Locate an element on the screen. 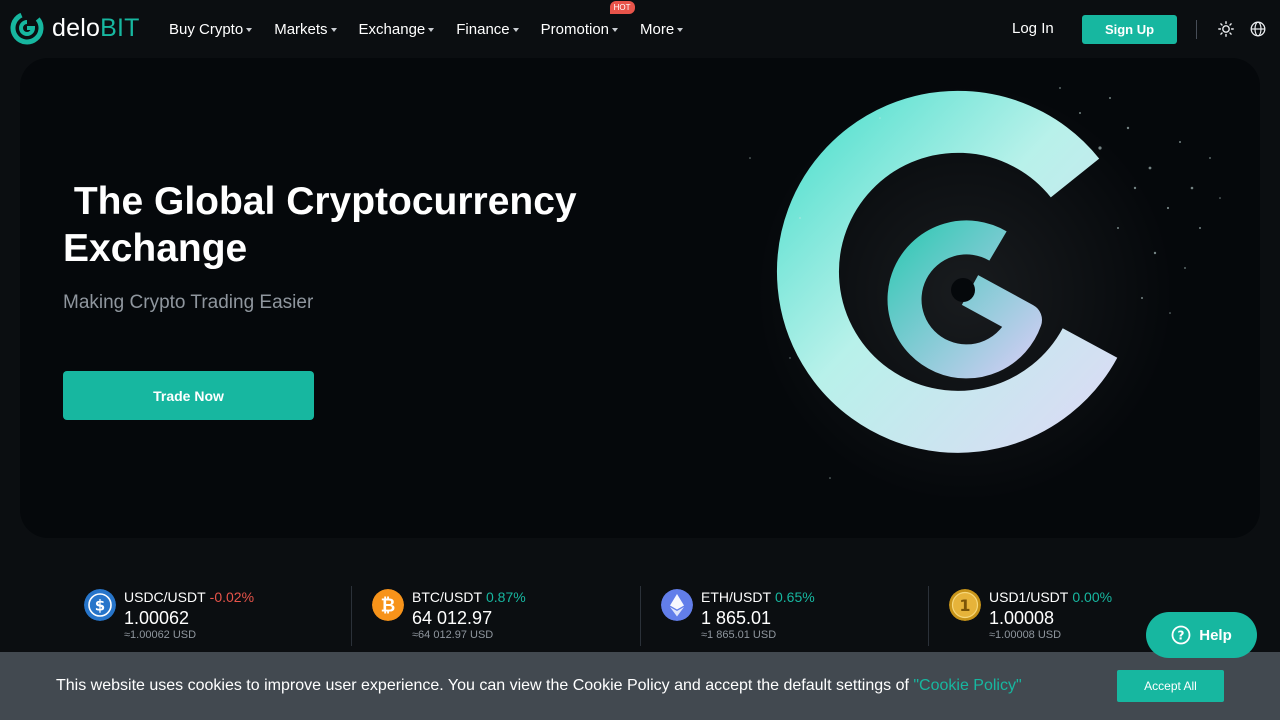 Image resolution: width=1280 pixels, height=720 pixels. login-link: Log In is located at coordinates (1033, 28).